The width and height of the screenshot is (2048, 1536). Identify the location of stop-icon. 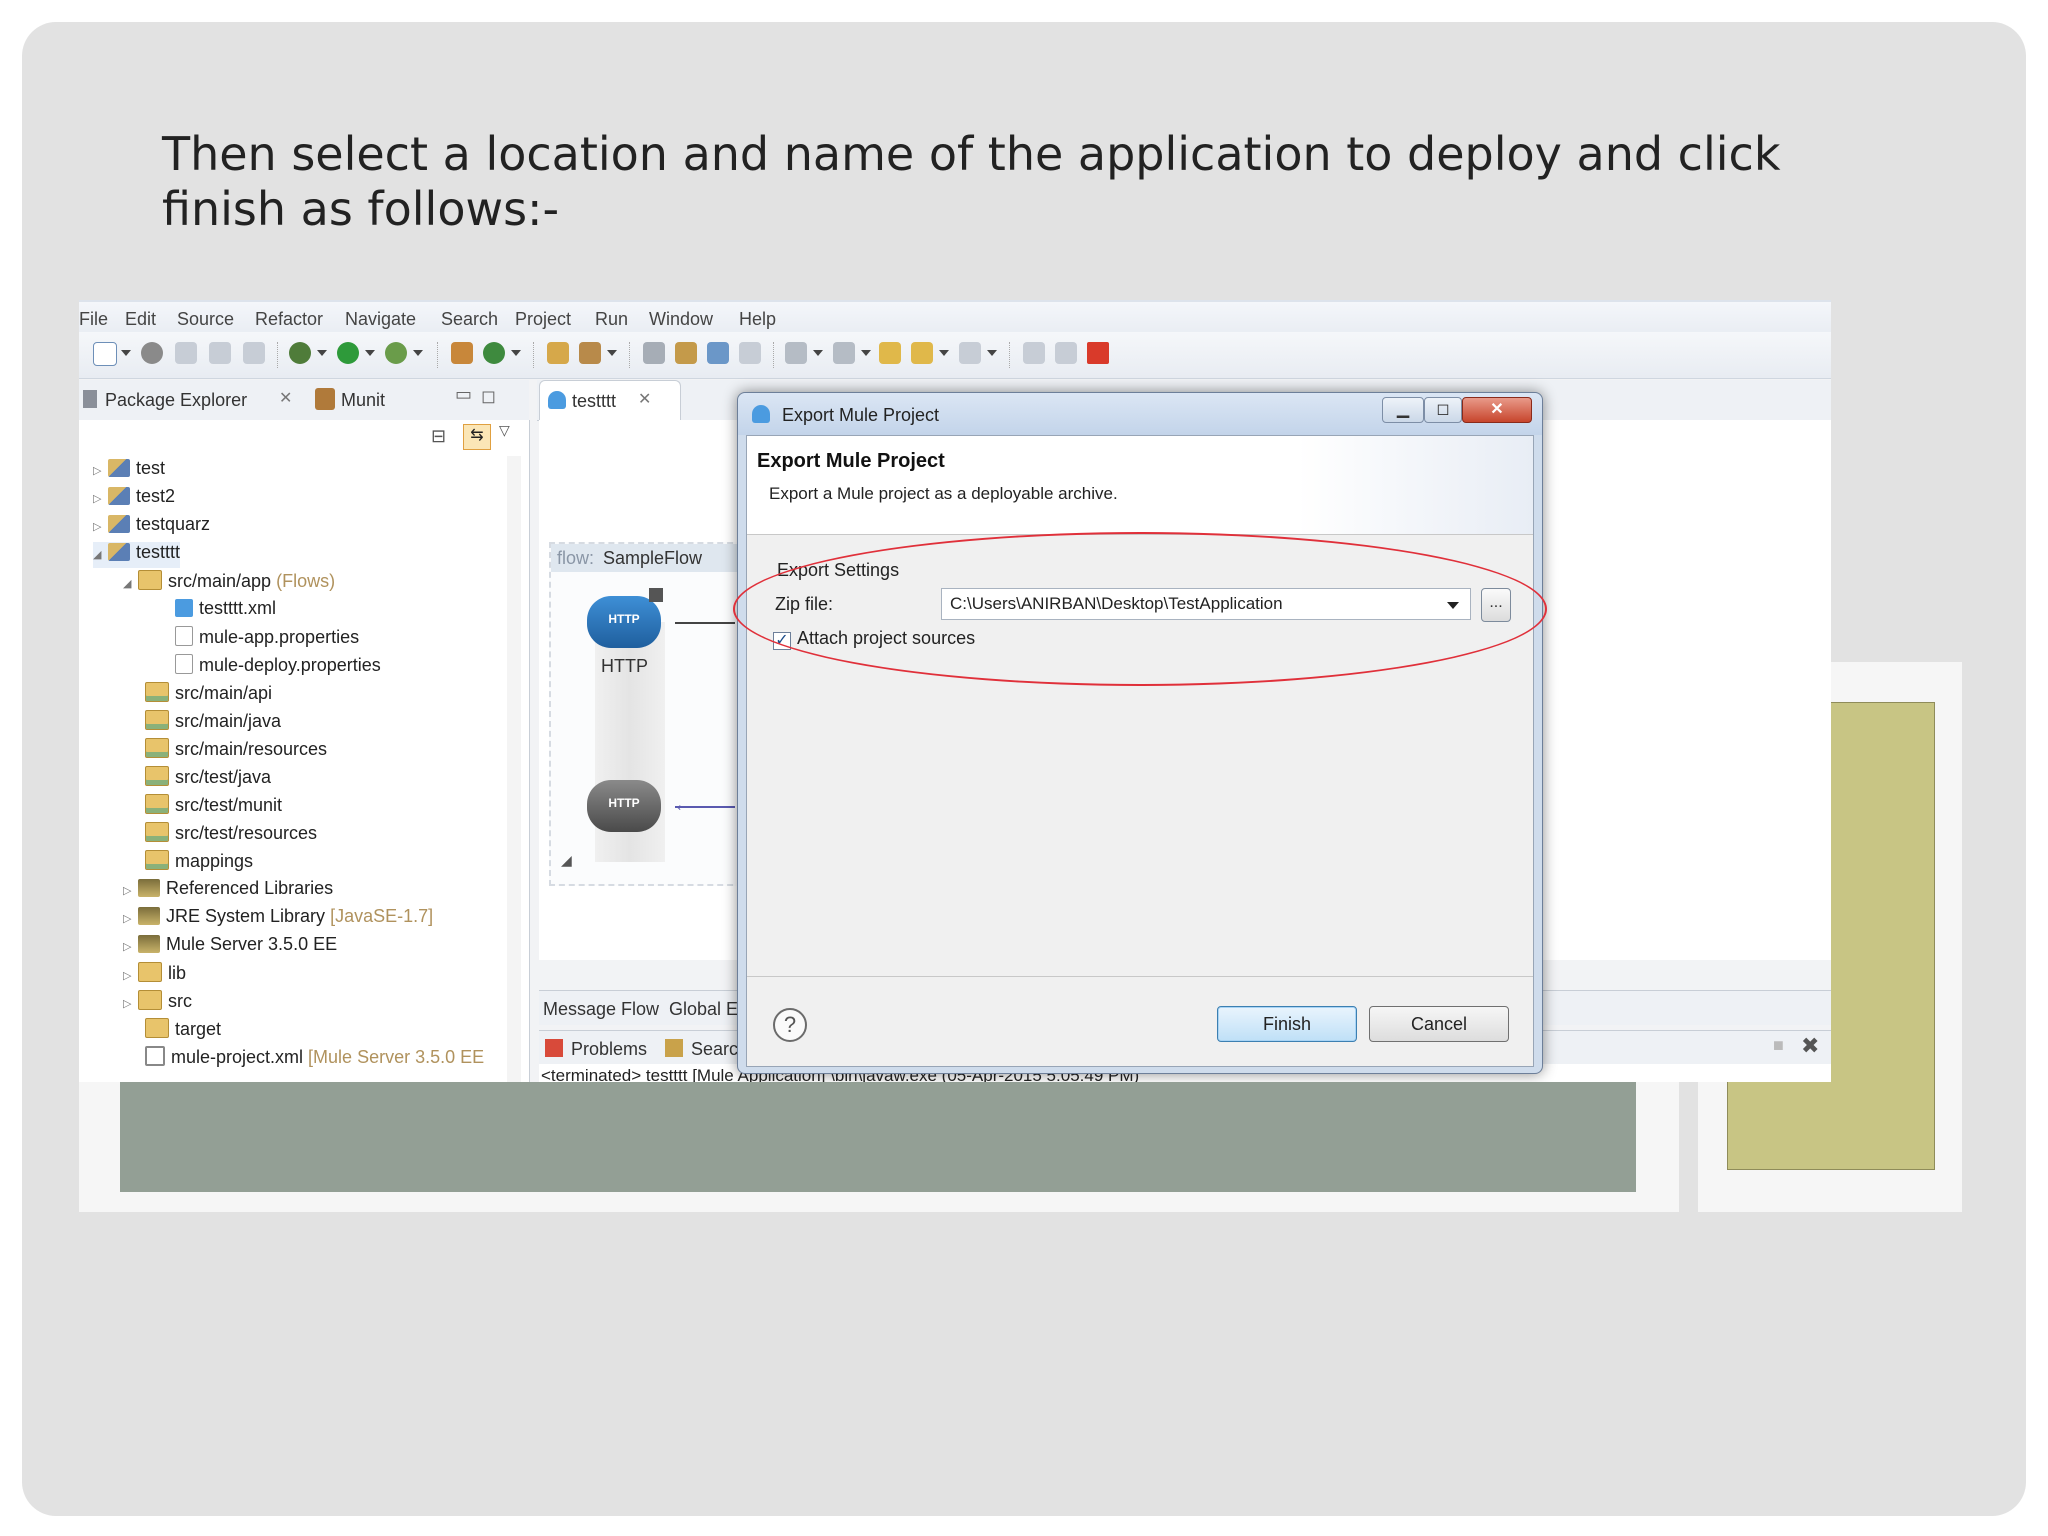
(1098, 353).